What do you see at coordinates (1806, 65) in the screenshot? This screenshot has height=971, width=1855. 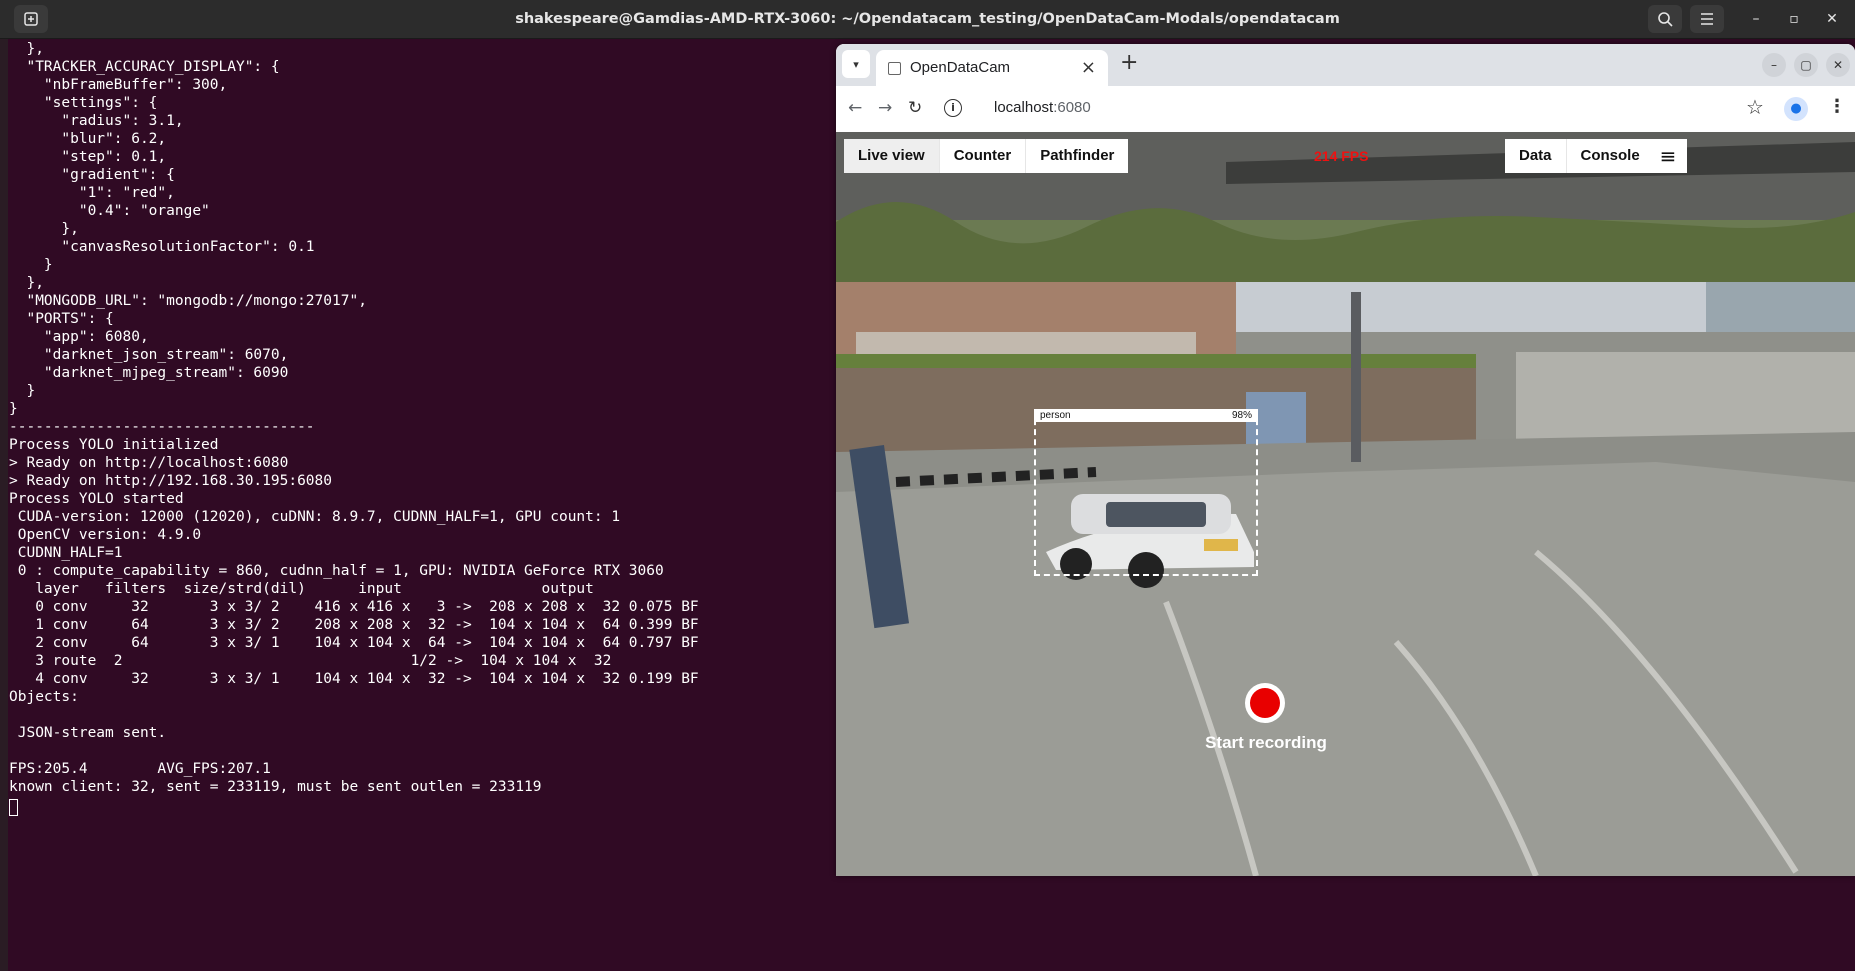 I see `maximize-icon: ▢` at bounding box center [1806, 65].